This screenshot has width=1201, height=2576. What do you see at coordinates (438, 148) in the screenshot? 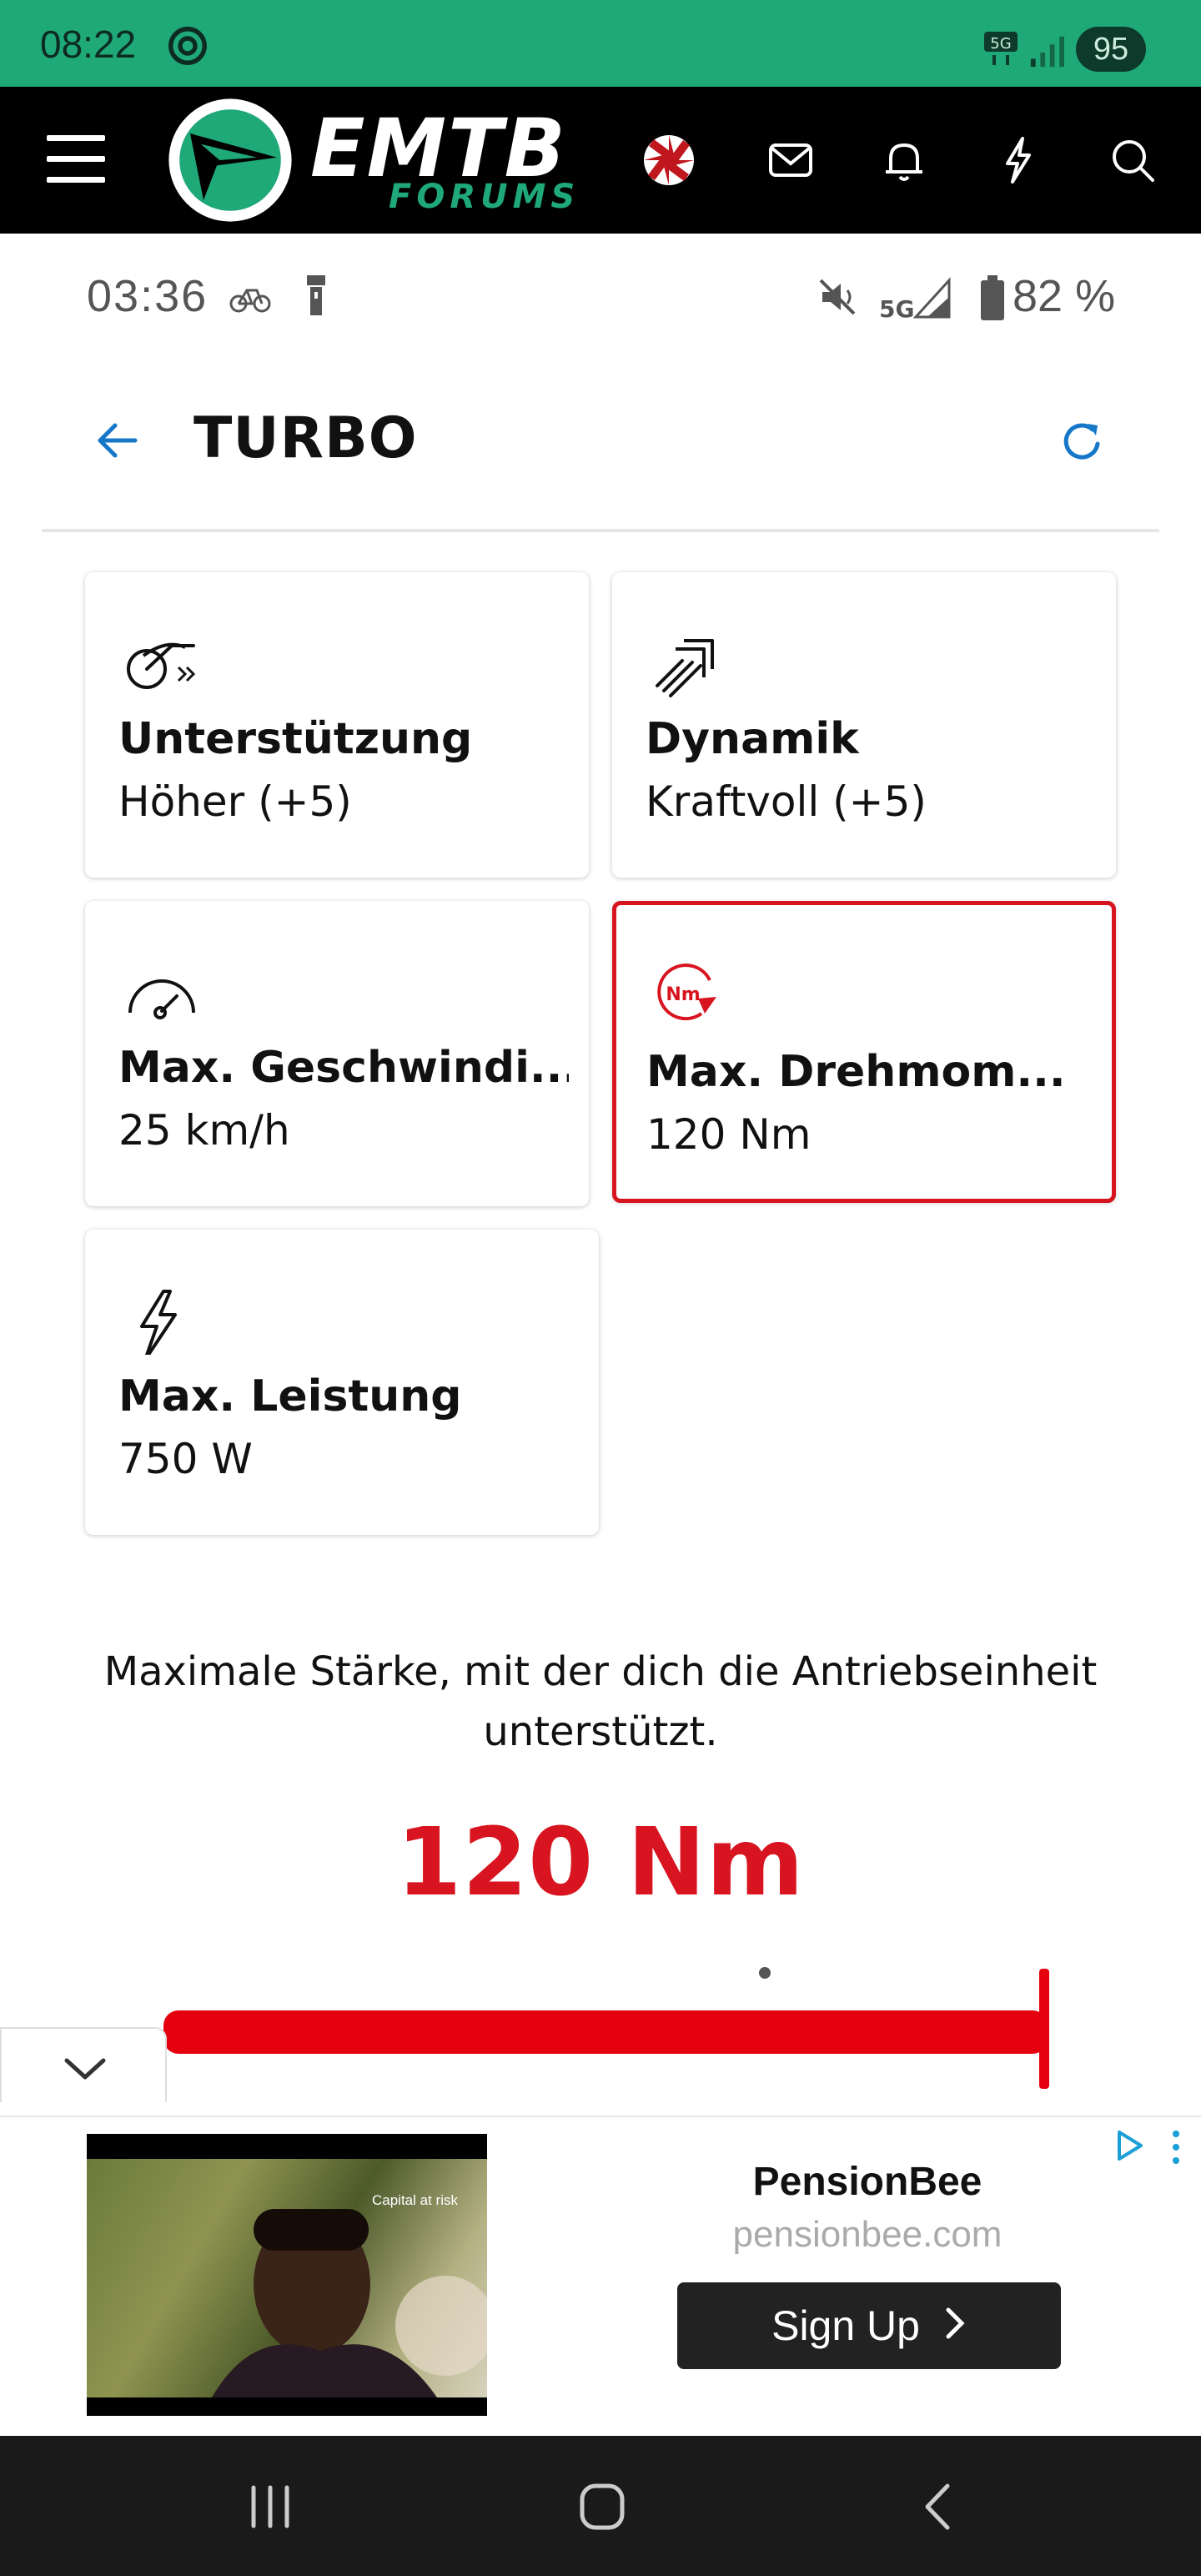
I see `logo-title: EMTB` at bounding box center [438, 148].